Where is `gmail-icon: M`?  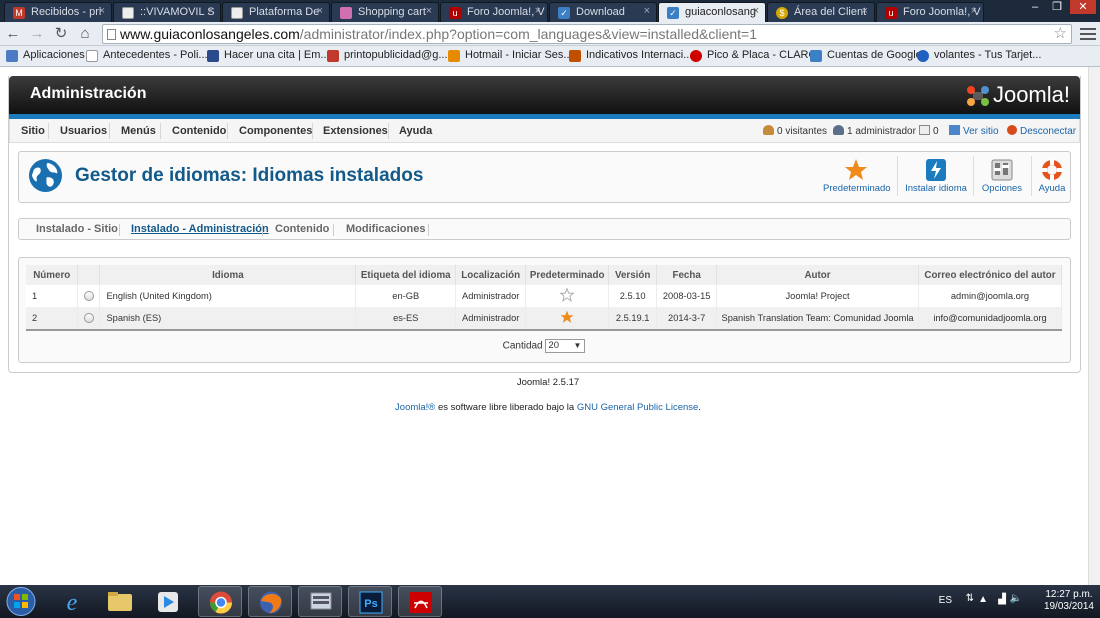 gmail-icon: M is located at coordinates (19, 13).